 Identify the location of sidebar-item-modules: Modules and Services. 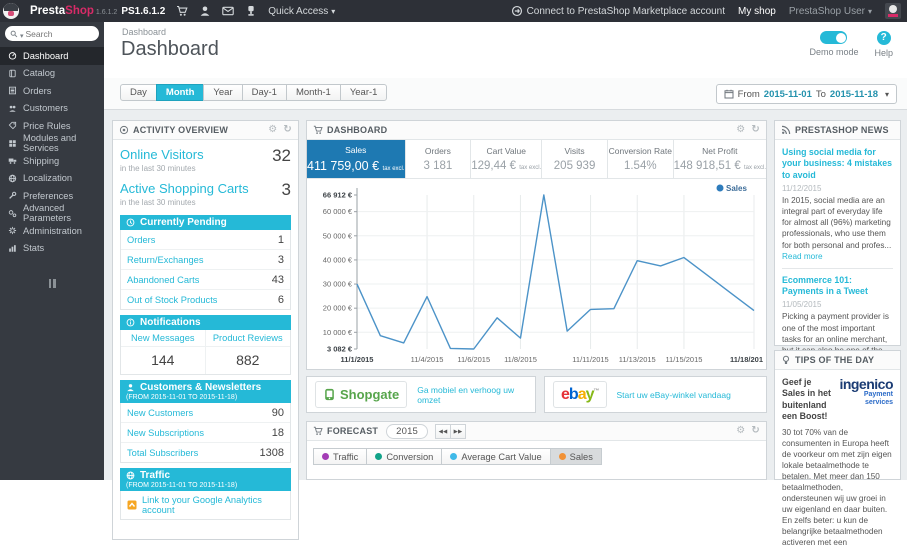
(52, 143).